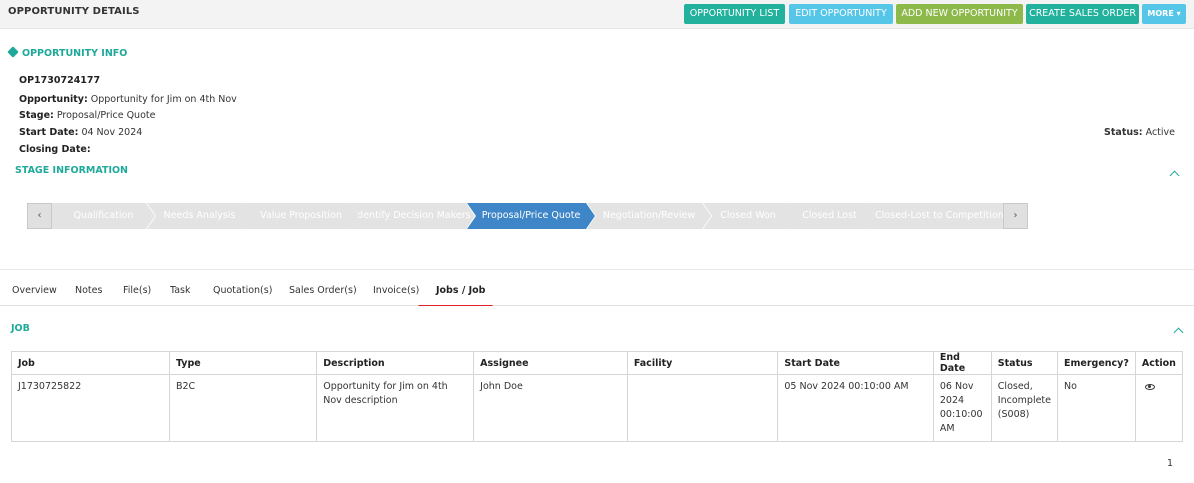 This screenshot has width=1194, height=483. Describe the element at coordinates (199, 216) in the screenshot. I see `stage-needs-analysis: Needs Analysis` at that location.